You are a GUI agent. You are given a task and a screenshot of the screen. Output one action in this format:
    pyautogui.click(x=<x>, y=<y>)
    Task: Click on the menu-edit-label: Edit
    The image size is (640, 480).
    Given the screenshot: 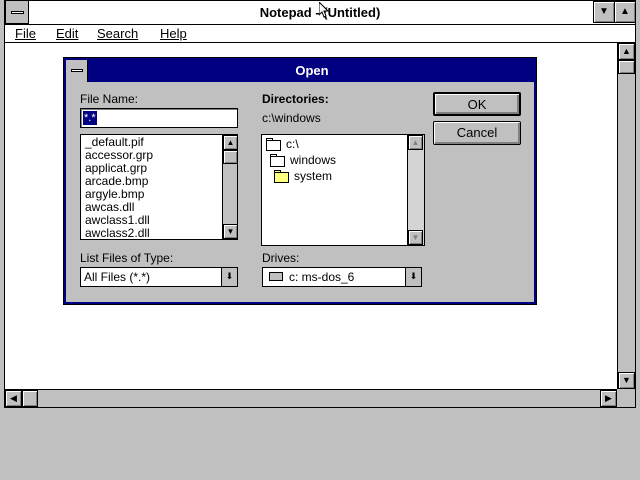 What is the action you would take?
    pyautogui.click(x=67, y=33)
    